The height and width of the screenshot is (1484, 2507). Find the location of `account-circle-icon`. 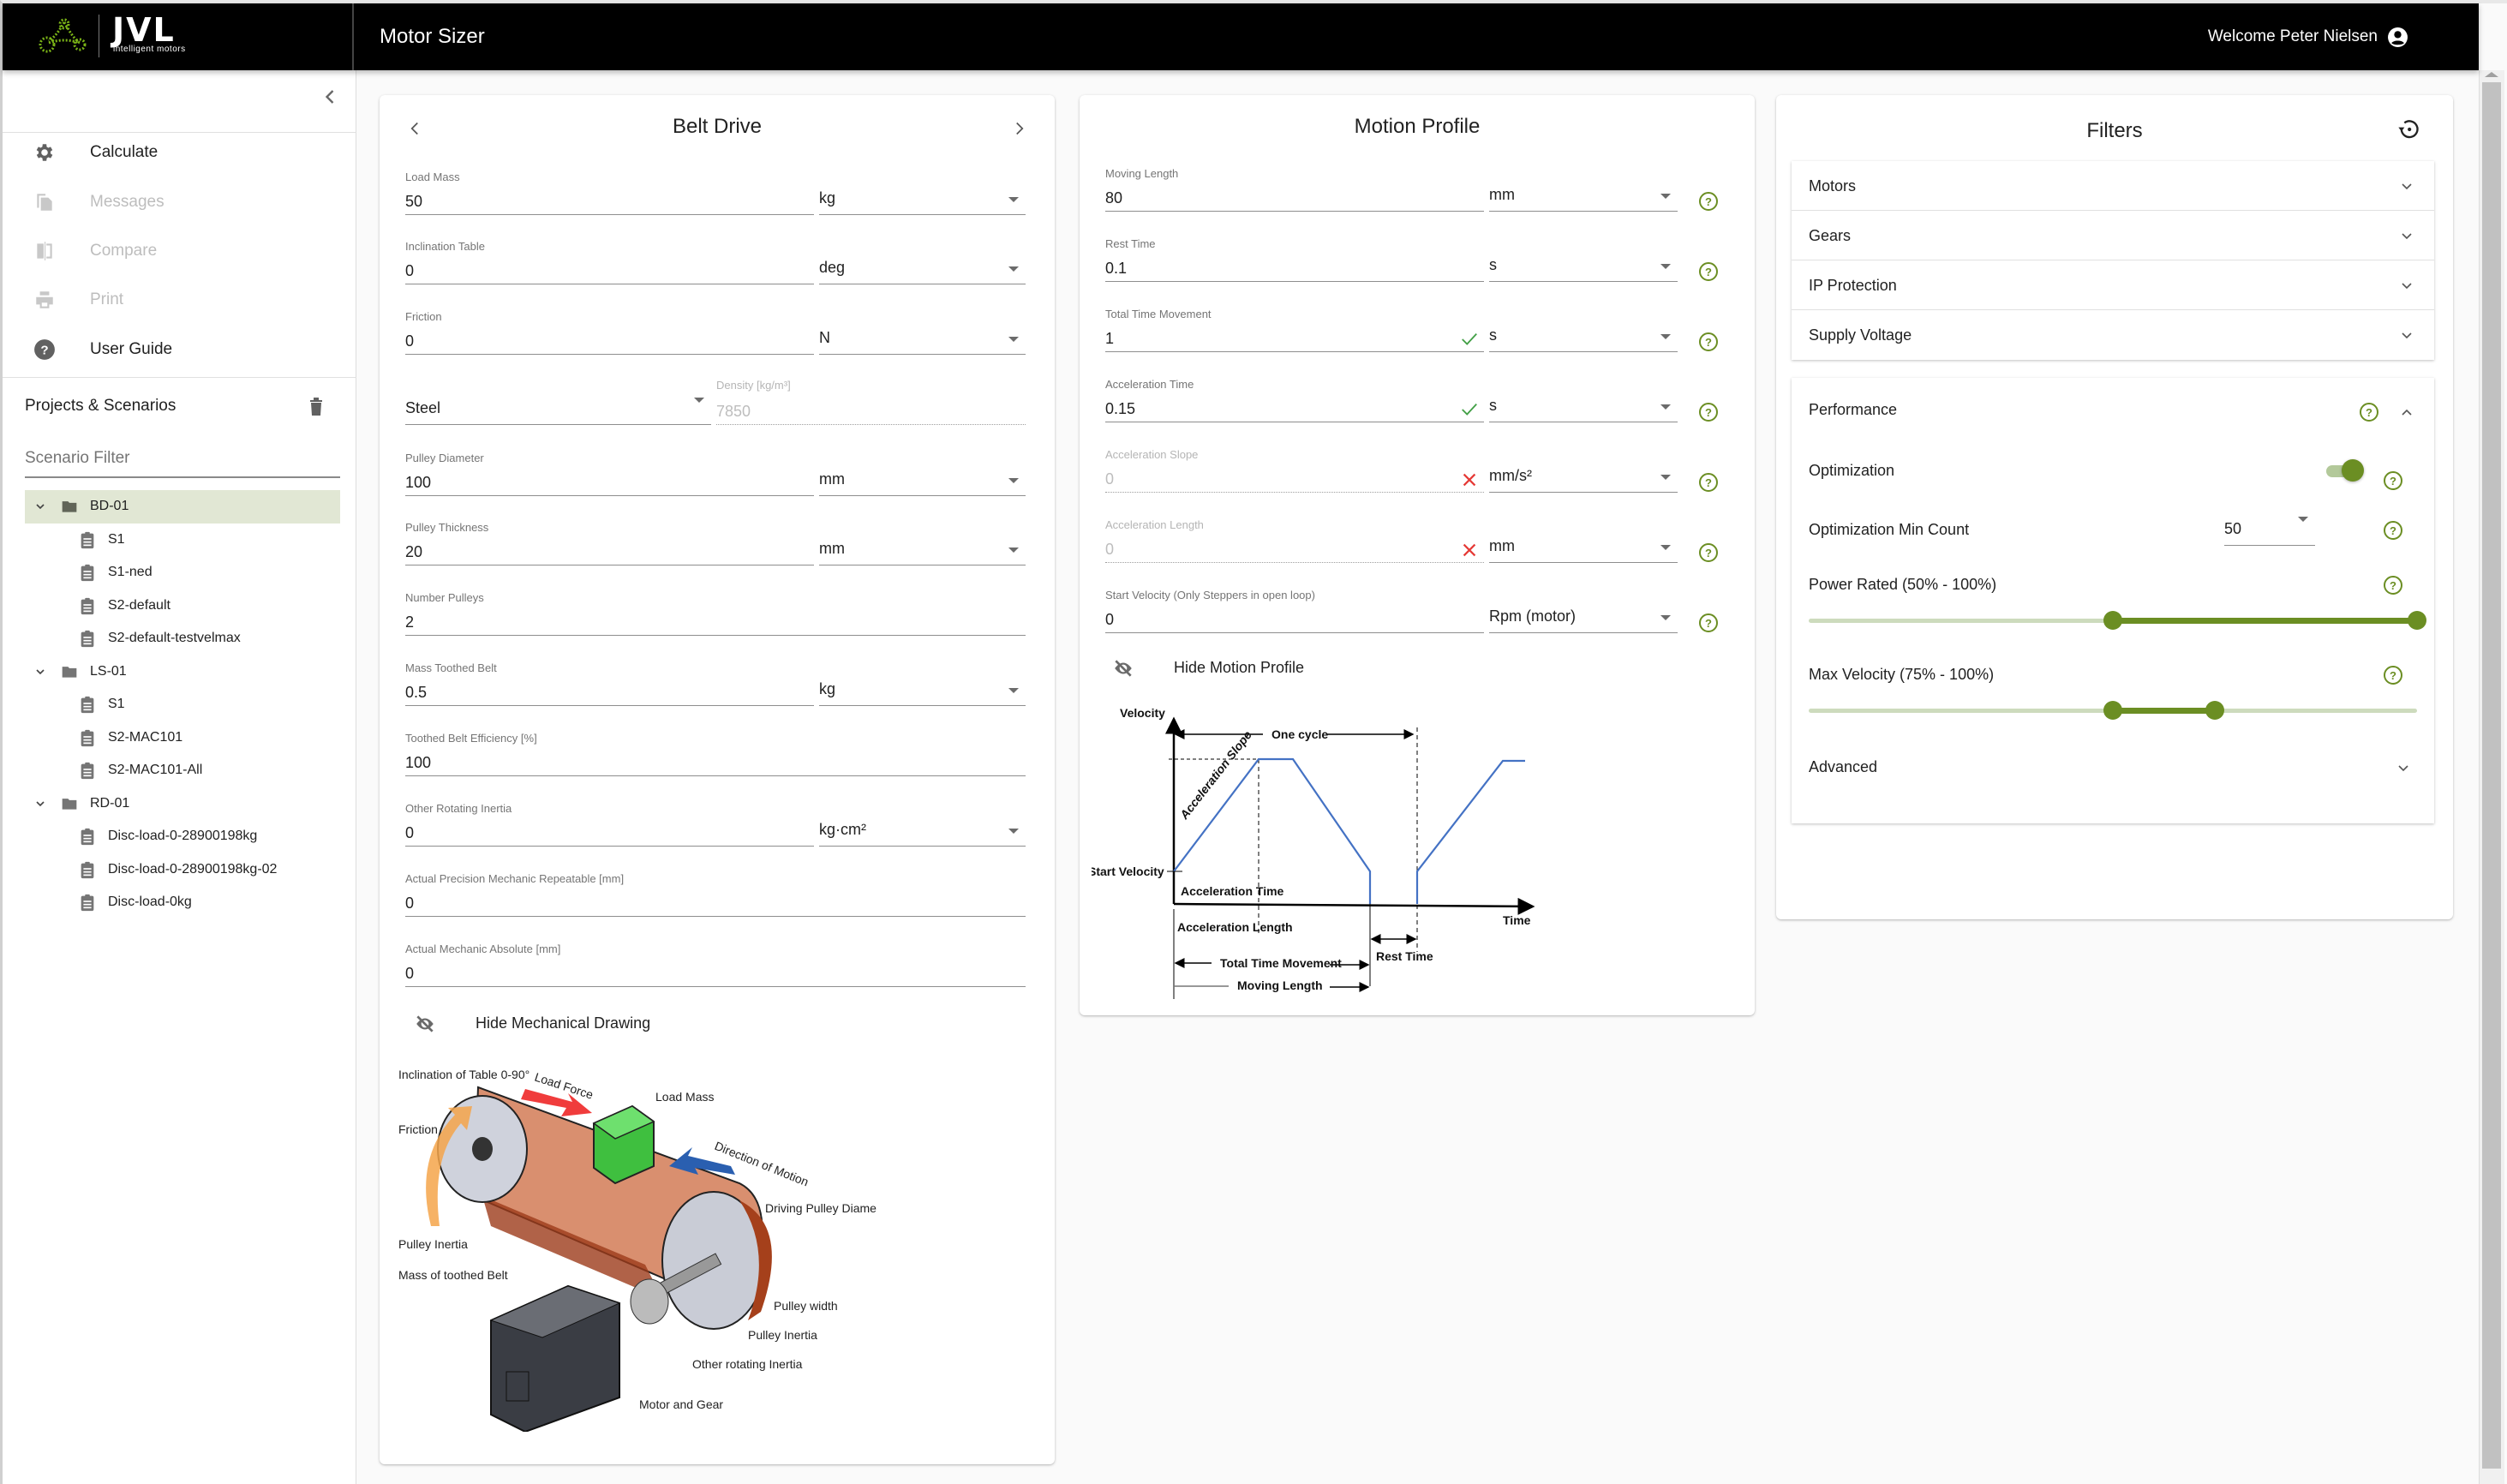

account-circle-icon is located at coordinates (2397, 37).